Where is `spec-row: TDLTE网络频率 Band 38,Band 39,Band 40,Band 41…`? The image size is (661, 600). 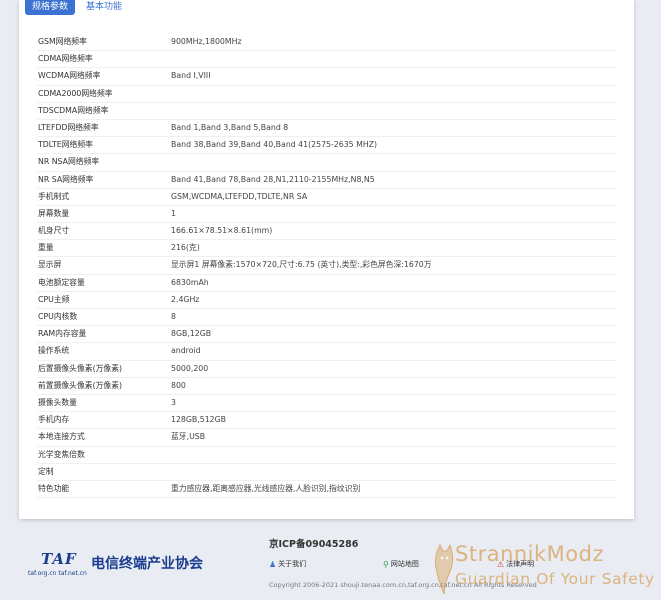
spec-row: TDLTE网络频率 Band 38,Band 39,Band 40,Band 41… is located at coordinates (327, 146).